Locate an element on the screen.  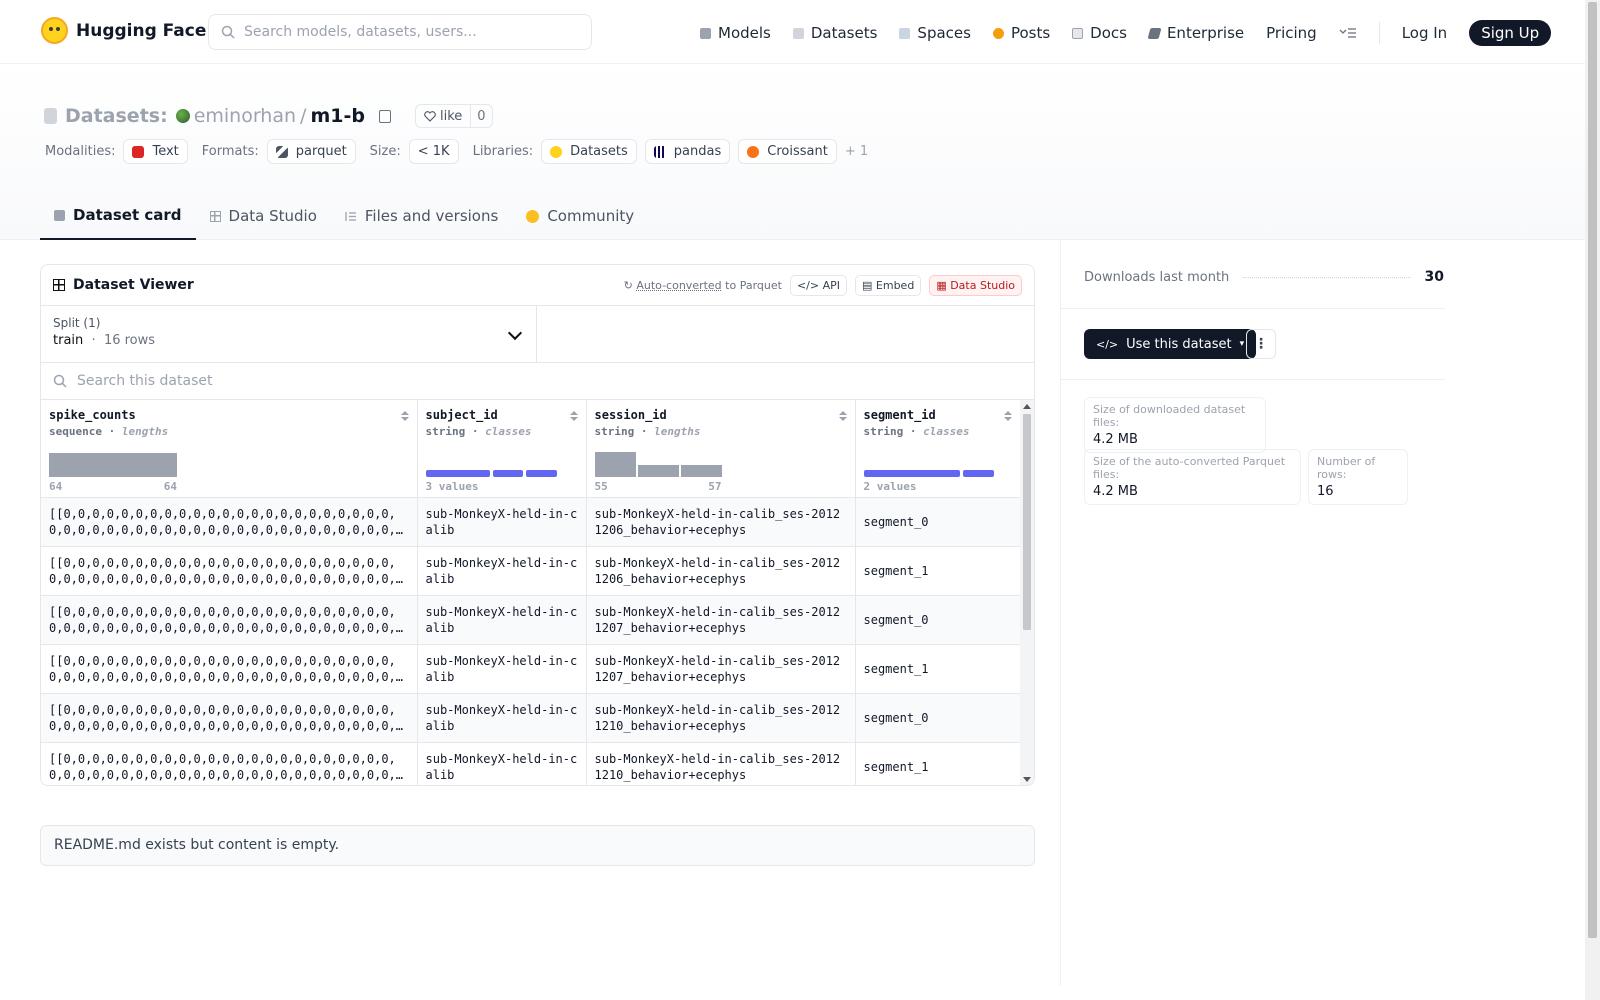
tab-community: Community is located at coordinates (580, 216).